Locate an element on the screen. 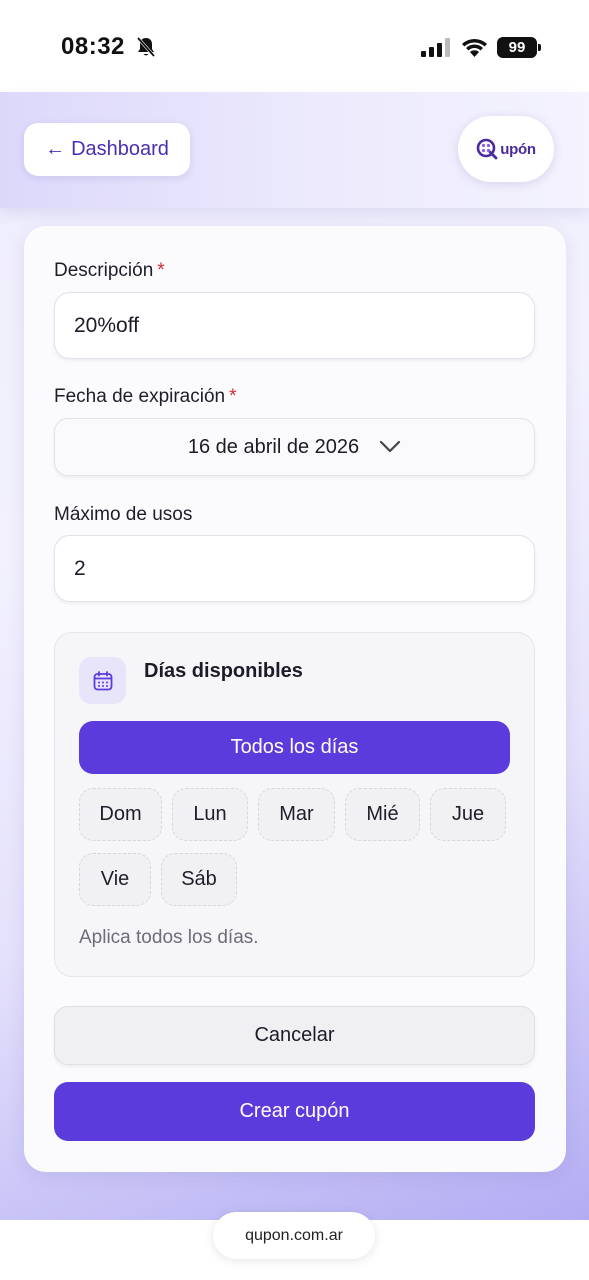 This screenshot has height=1280, width=589. calendar-icon is located at coordinates (102, 680).